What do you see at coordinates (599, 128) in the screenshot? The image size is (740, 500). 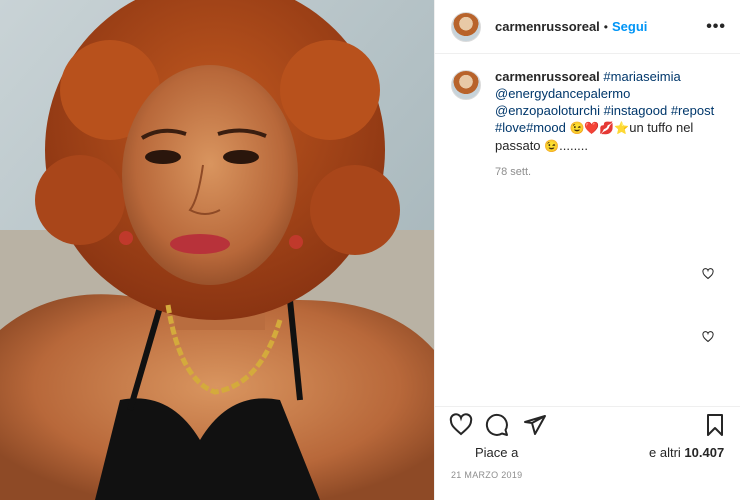 I see `caption-emojis: 😉❤️💋⭐` at bounding box center [599, 128].